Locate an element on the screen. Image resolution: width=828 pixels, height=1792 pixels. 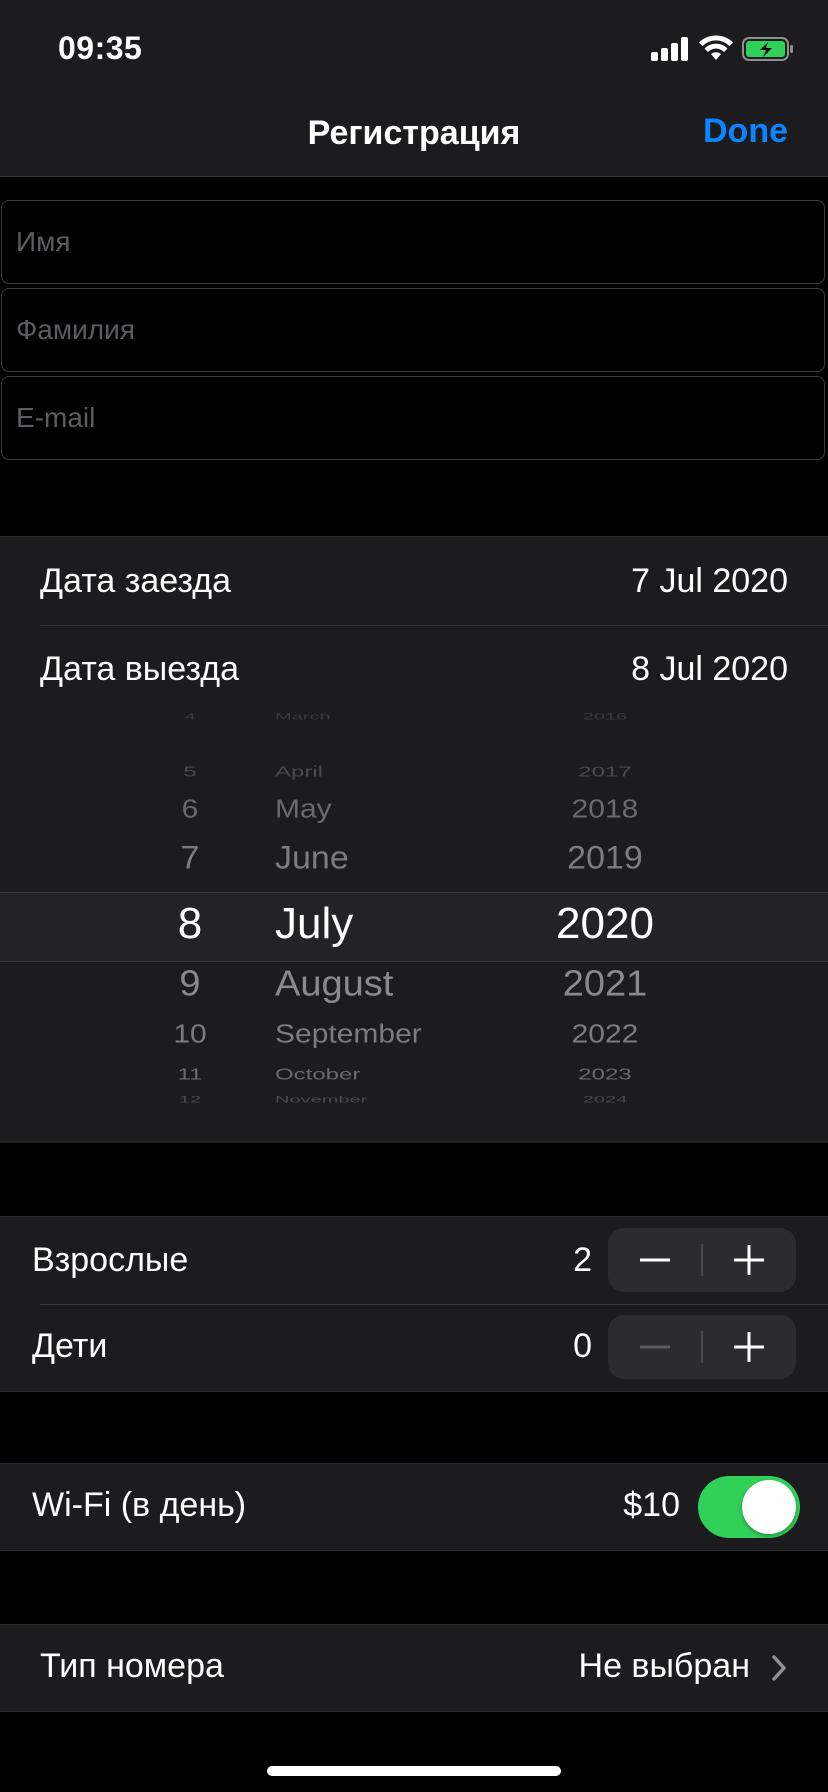
picker-year-item: 2022 is located at coordinates (605, 1034).